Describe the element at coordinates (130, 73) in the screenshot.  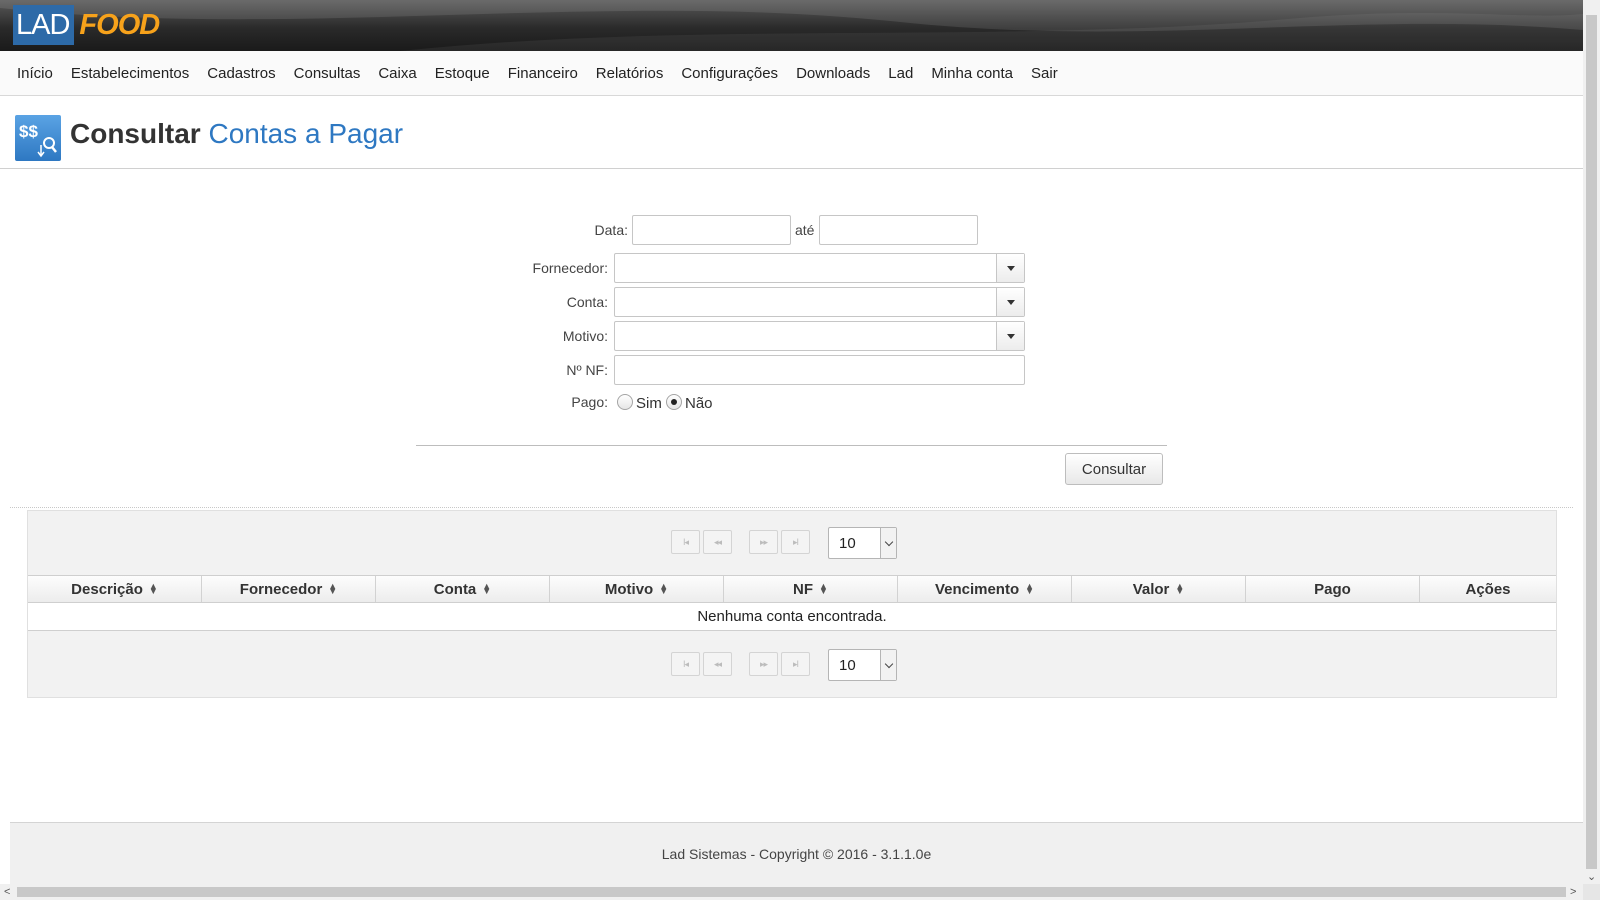
I see `nav-item-estabelecimentos: Estabelecimentos` at that location.